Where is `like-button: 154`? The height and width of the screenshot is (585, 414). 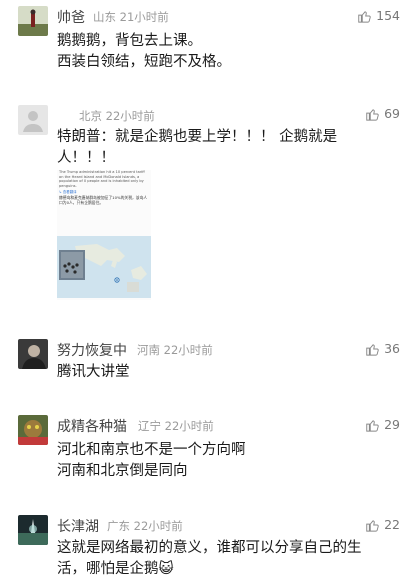 like-button: 154 is located at coordinates (378, 15).